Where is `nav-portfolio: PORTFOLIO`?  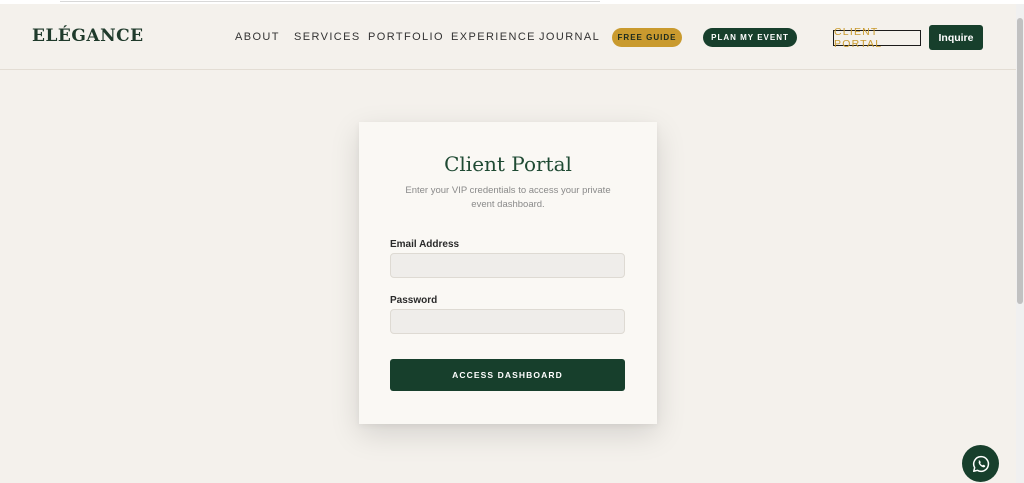
nav-portfolio: PORTFOLIO is located at coordinates (406, 37).